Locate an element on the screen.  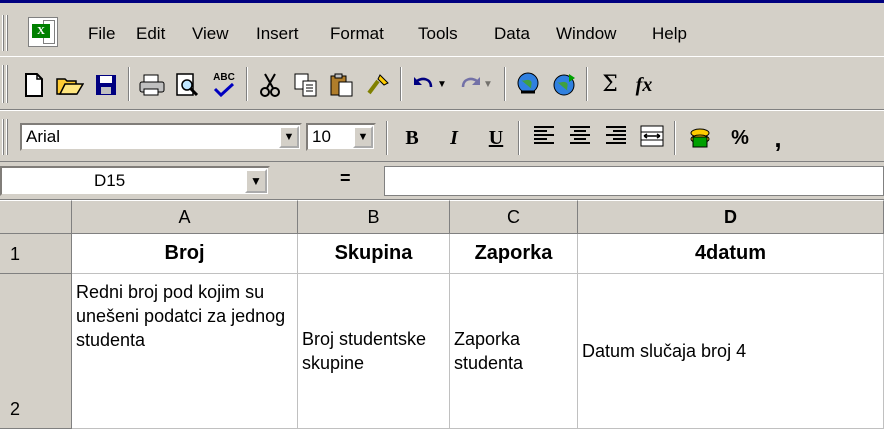
cell-d2: Datum slučaja broj 4 is located at coordinates (731, 351).